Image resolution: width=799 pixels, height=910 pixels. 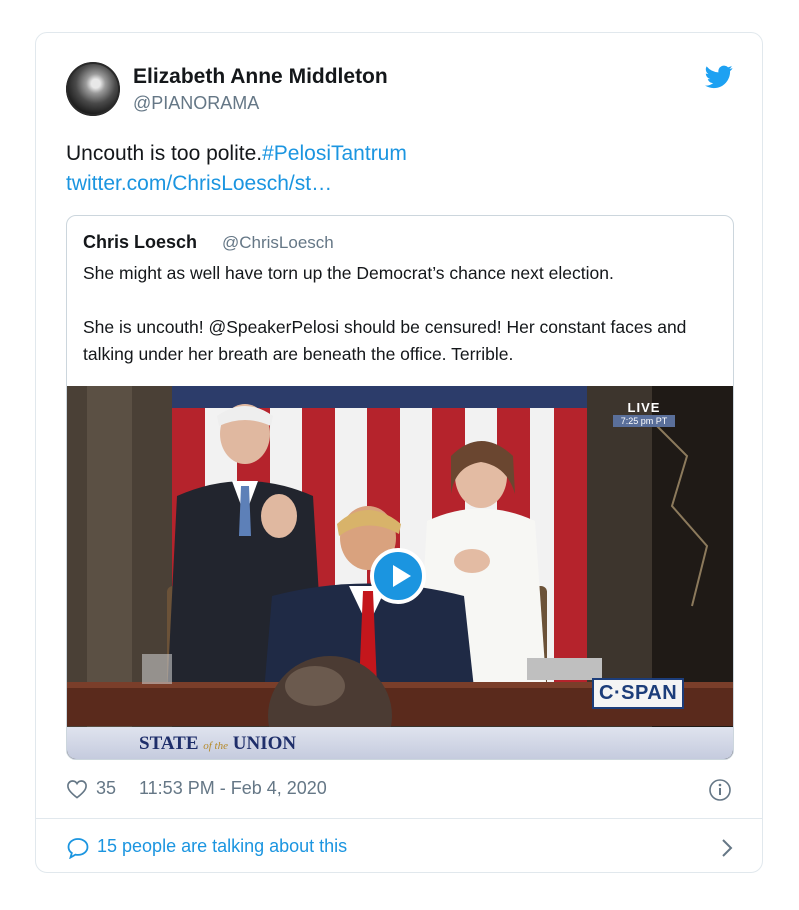 I want to click on network-logo: C·SPAN, so click(x=638, y=693).